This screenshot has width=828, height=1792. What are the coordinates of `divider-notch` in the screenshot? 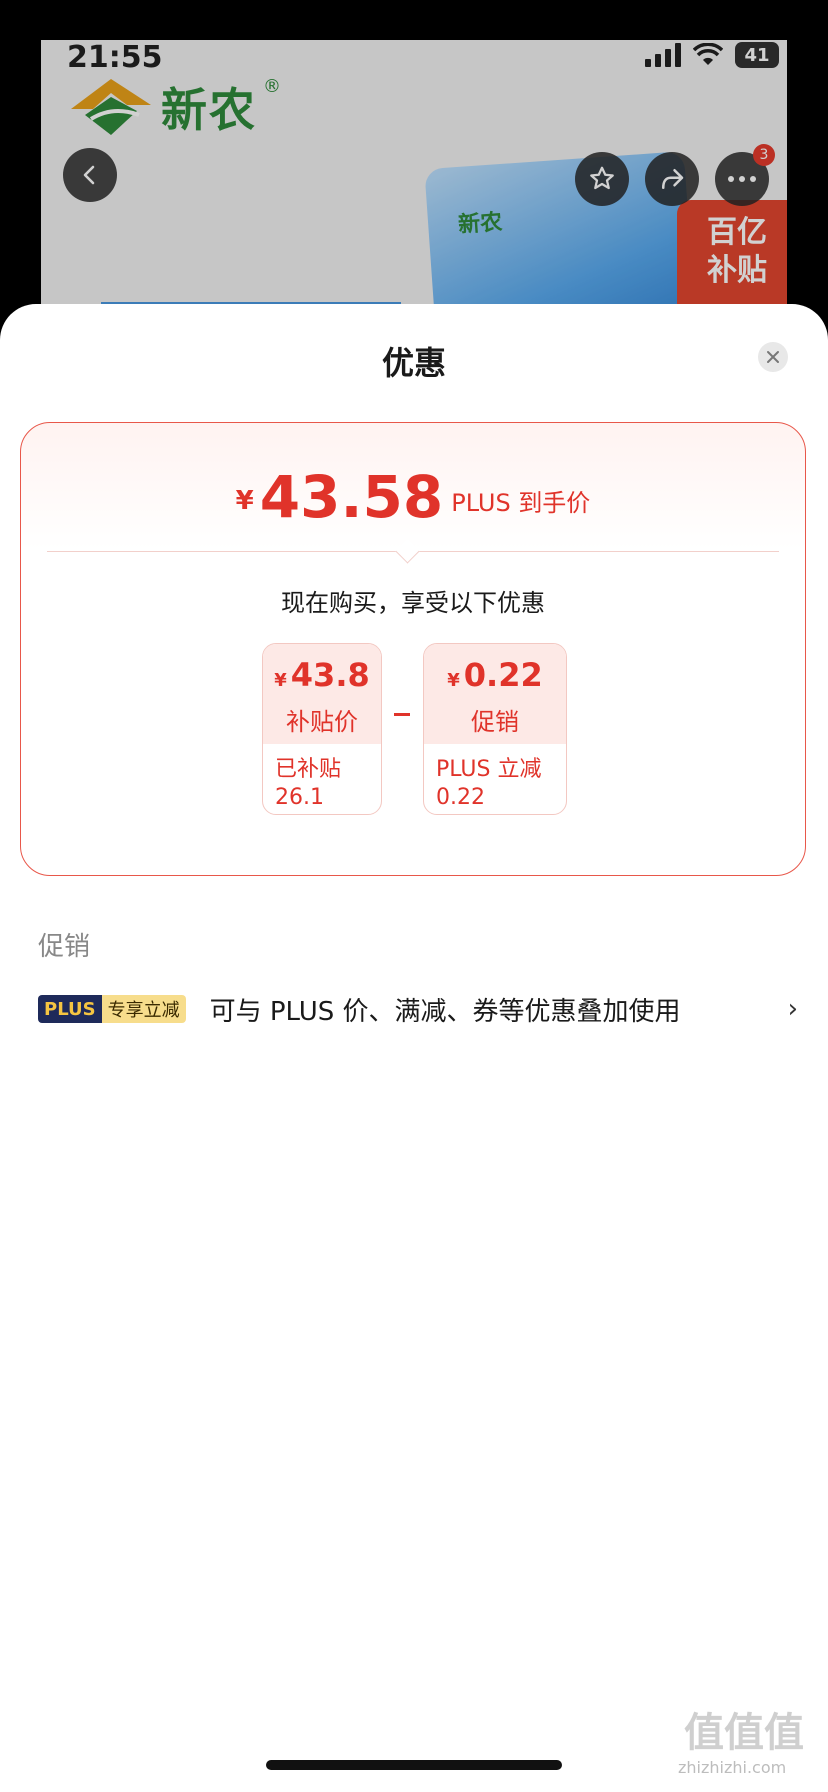 It's located at (407, 551).